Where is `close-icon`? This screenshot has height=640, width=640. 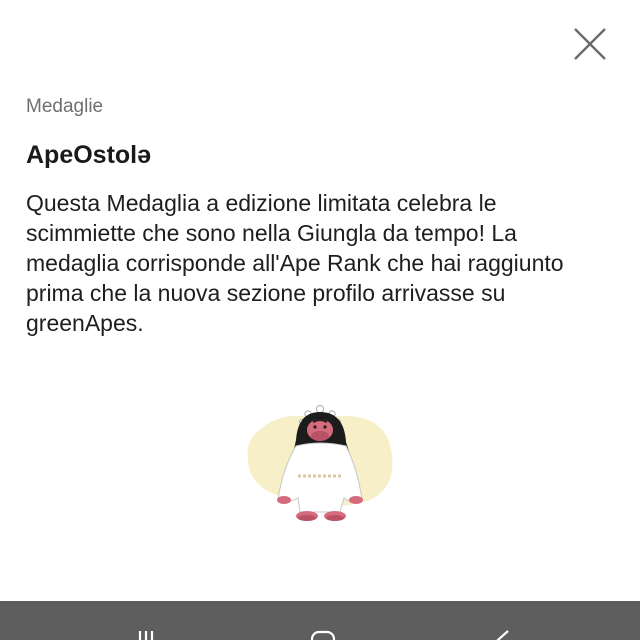 close-icon is located at coordinates (590, 44).